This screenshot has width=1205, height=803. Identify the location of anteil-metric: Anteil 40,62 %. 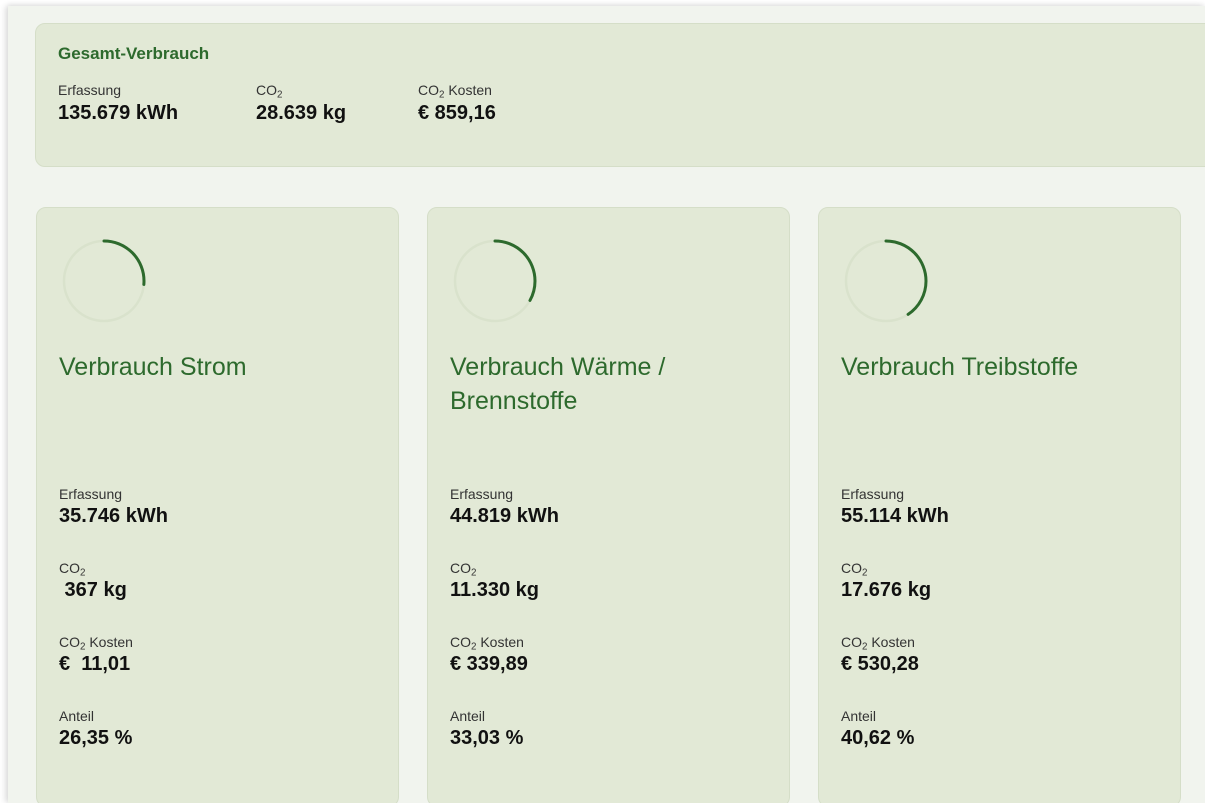
(877, 729).